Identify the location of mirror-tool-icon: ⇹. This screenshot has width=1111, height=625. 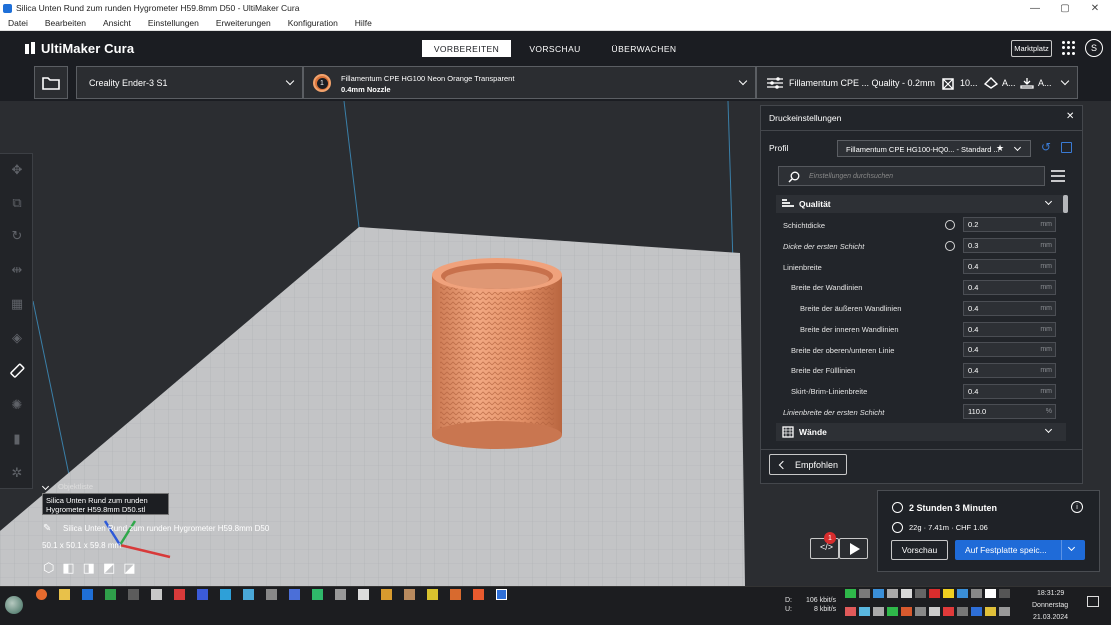
(17, 270).